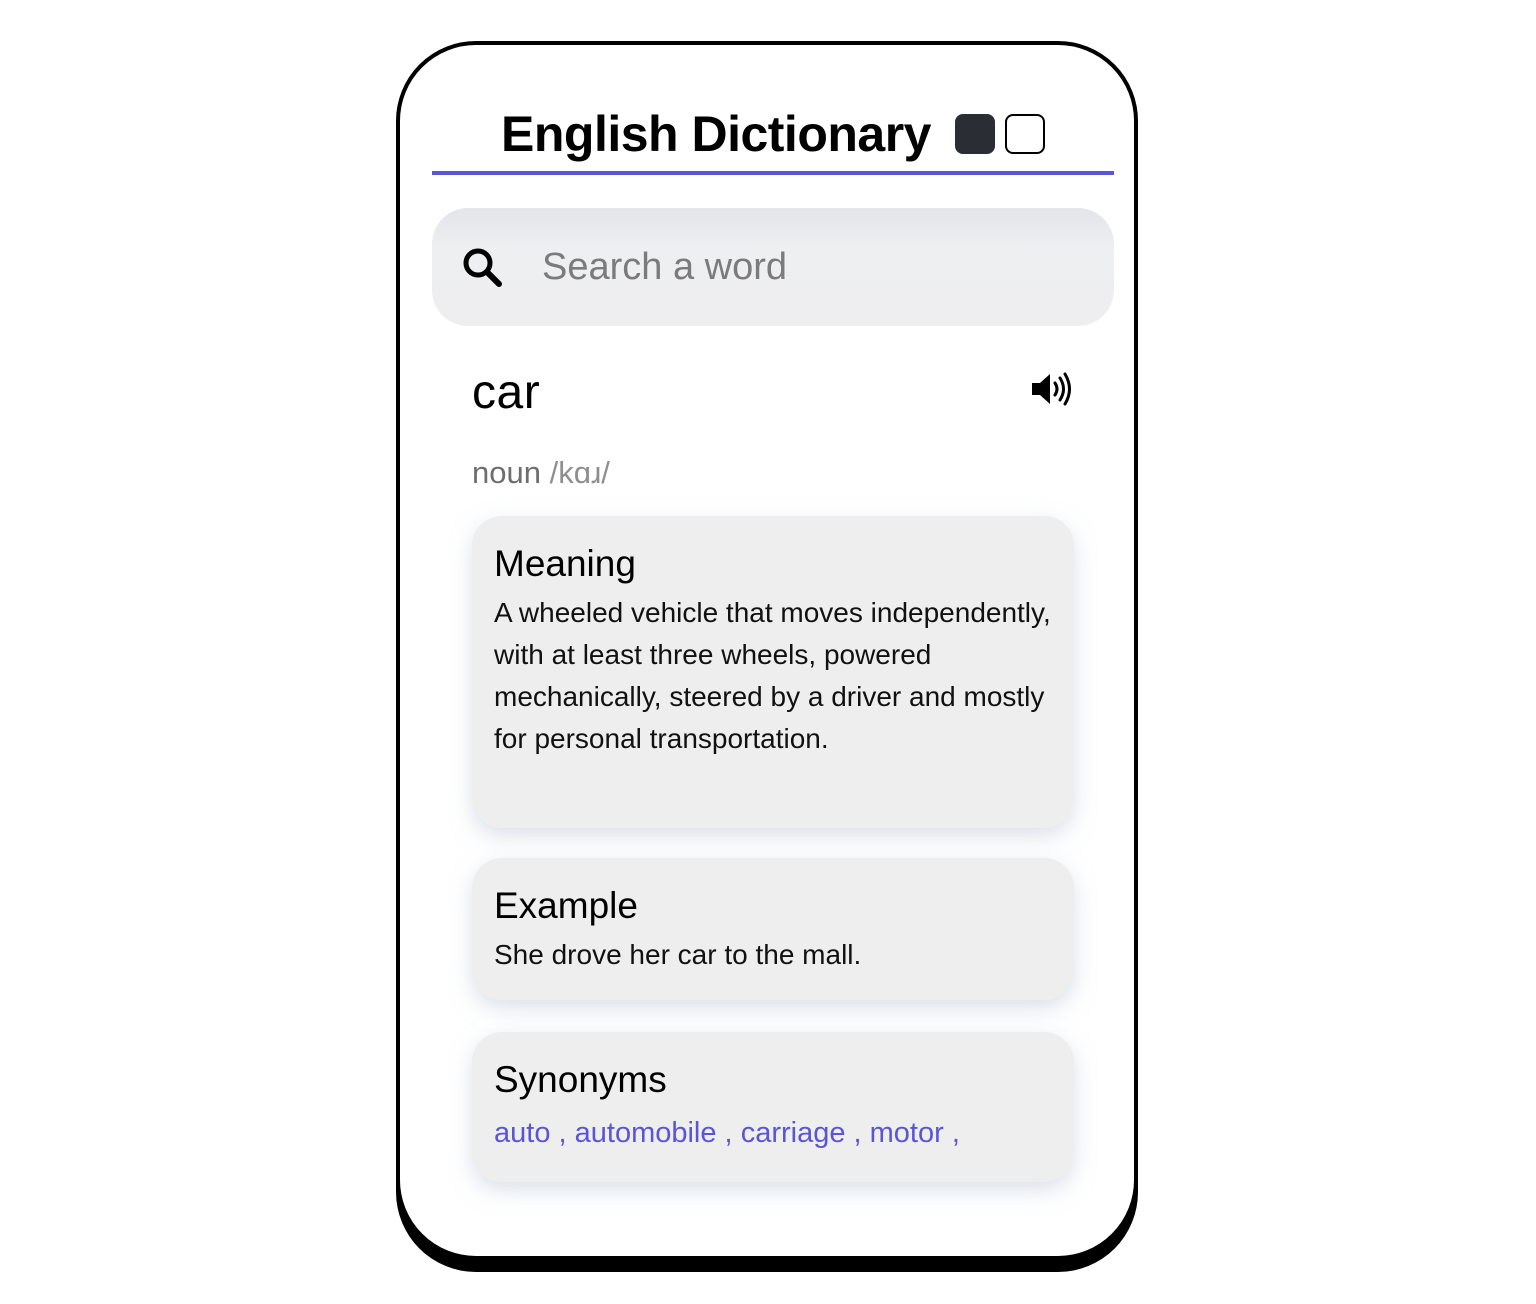 Image resolution: width=1536 pixels, height=1304 pixels. Describe the element at coordinates (1052, 389) in the screenshot. I see `speaker-icon` at that location.